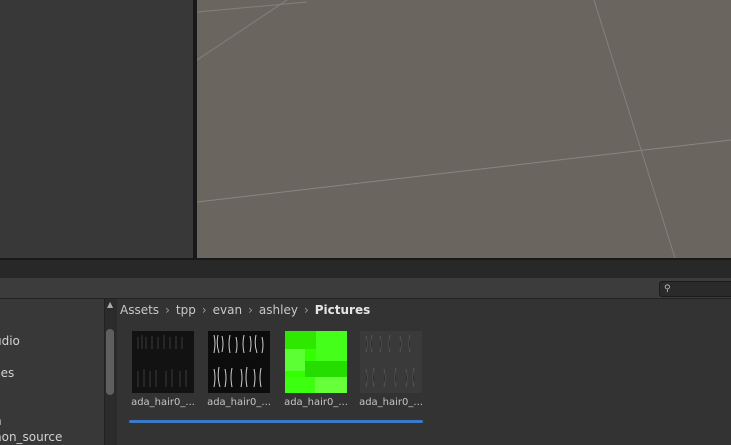 The width and height of the screenshot is (731, 445). I want to click on breadcrumb-ashley: ashley, so click(278, 310).